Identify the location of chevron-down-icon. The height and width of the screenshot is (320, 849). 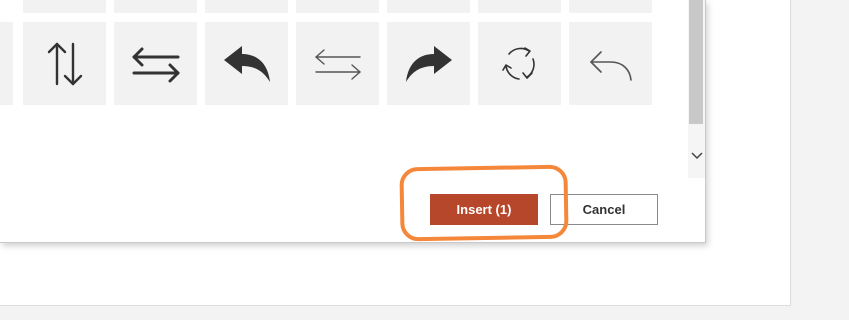
(696, 156).